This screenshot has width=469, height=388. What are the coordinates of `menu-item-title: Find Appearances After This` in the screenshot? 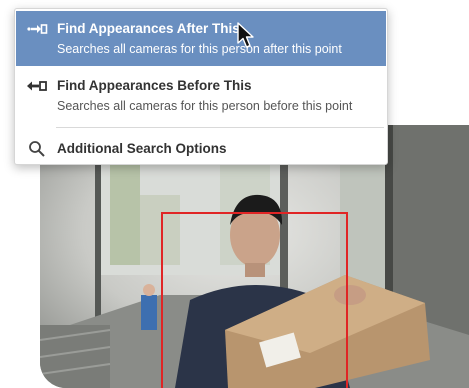 It's located at (148, 28).